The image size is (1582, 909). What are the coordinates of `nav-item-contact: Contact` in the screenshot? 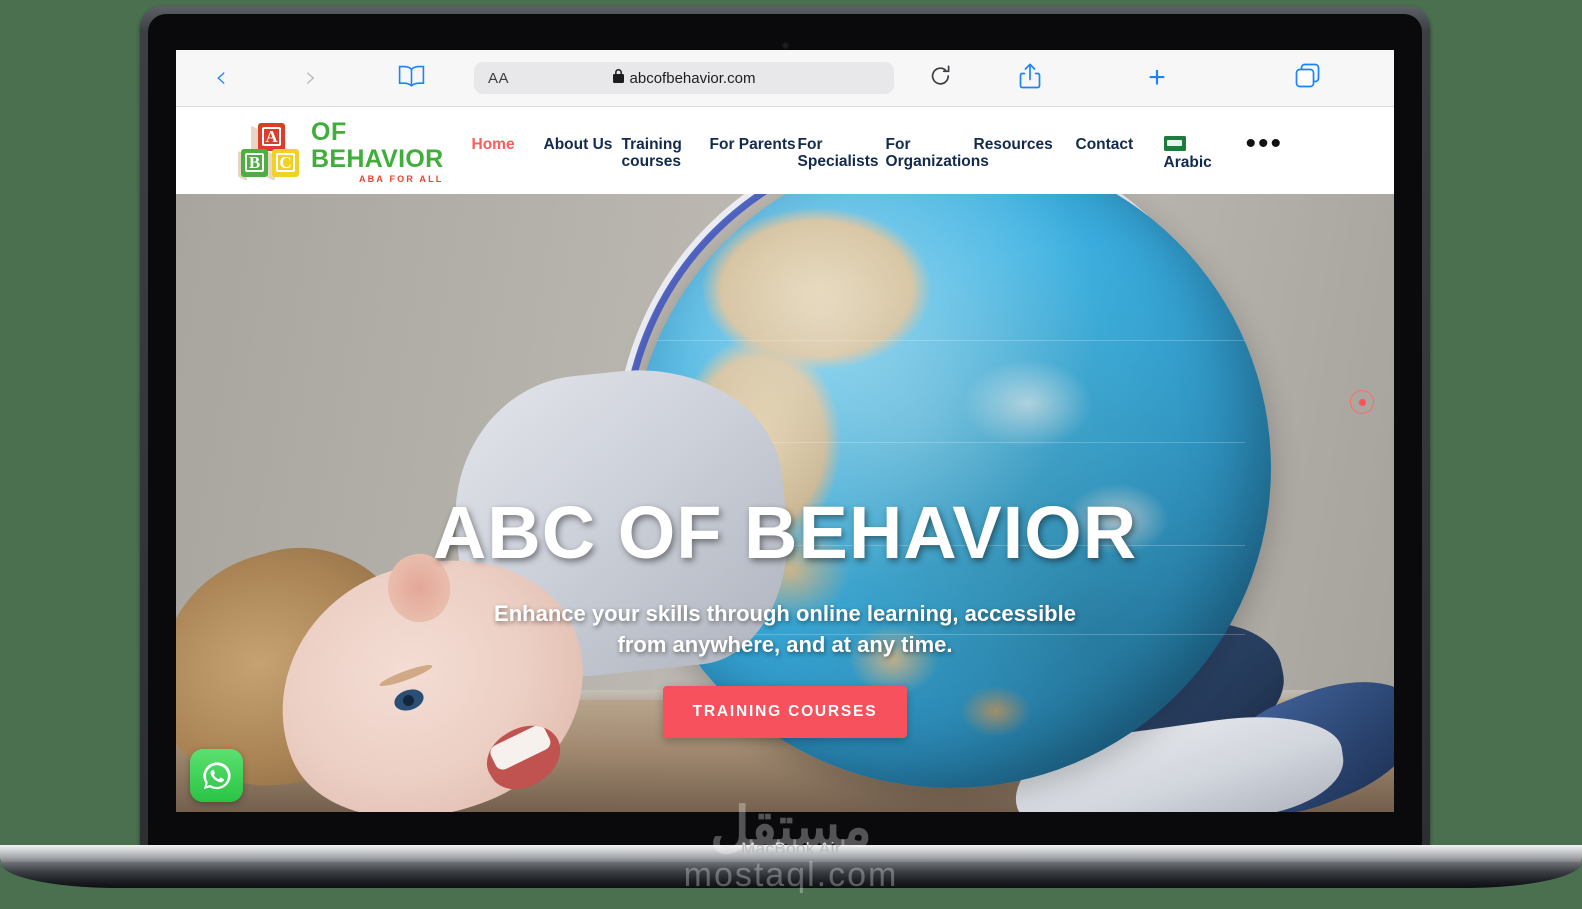 It's located at (1120, 144).